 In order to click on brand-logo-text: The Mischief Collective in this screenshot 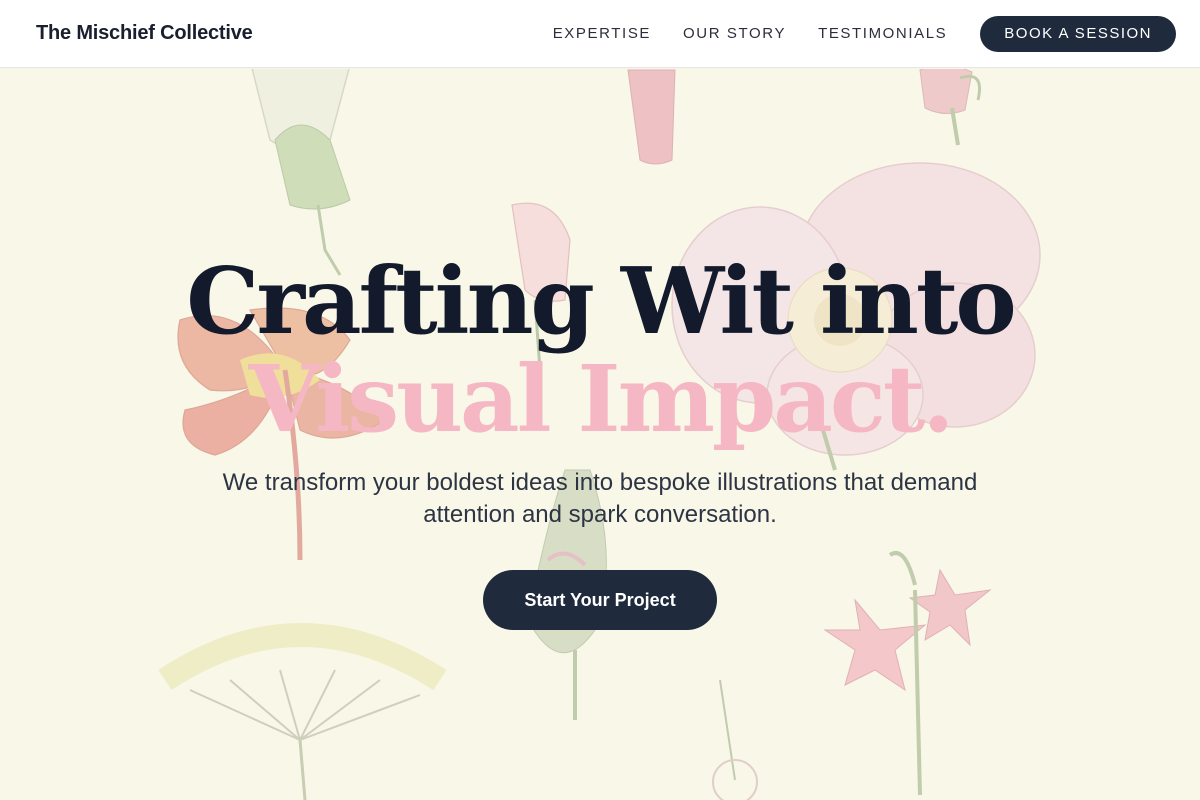, I will do `click(144, 33)`.